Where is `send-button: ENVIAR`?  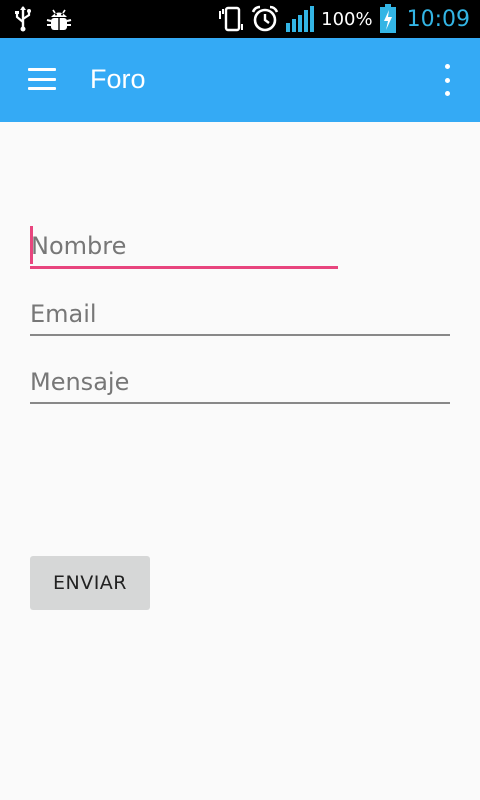
send-button: ENVIAR is located at coordinates (90, 583).